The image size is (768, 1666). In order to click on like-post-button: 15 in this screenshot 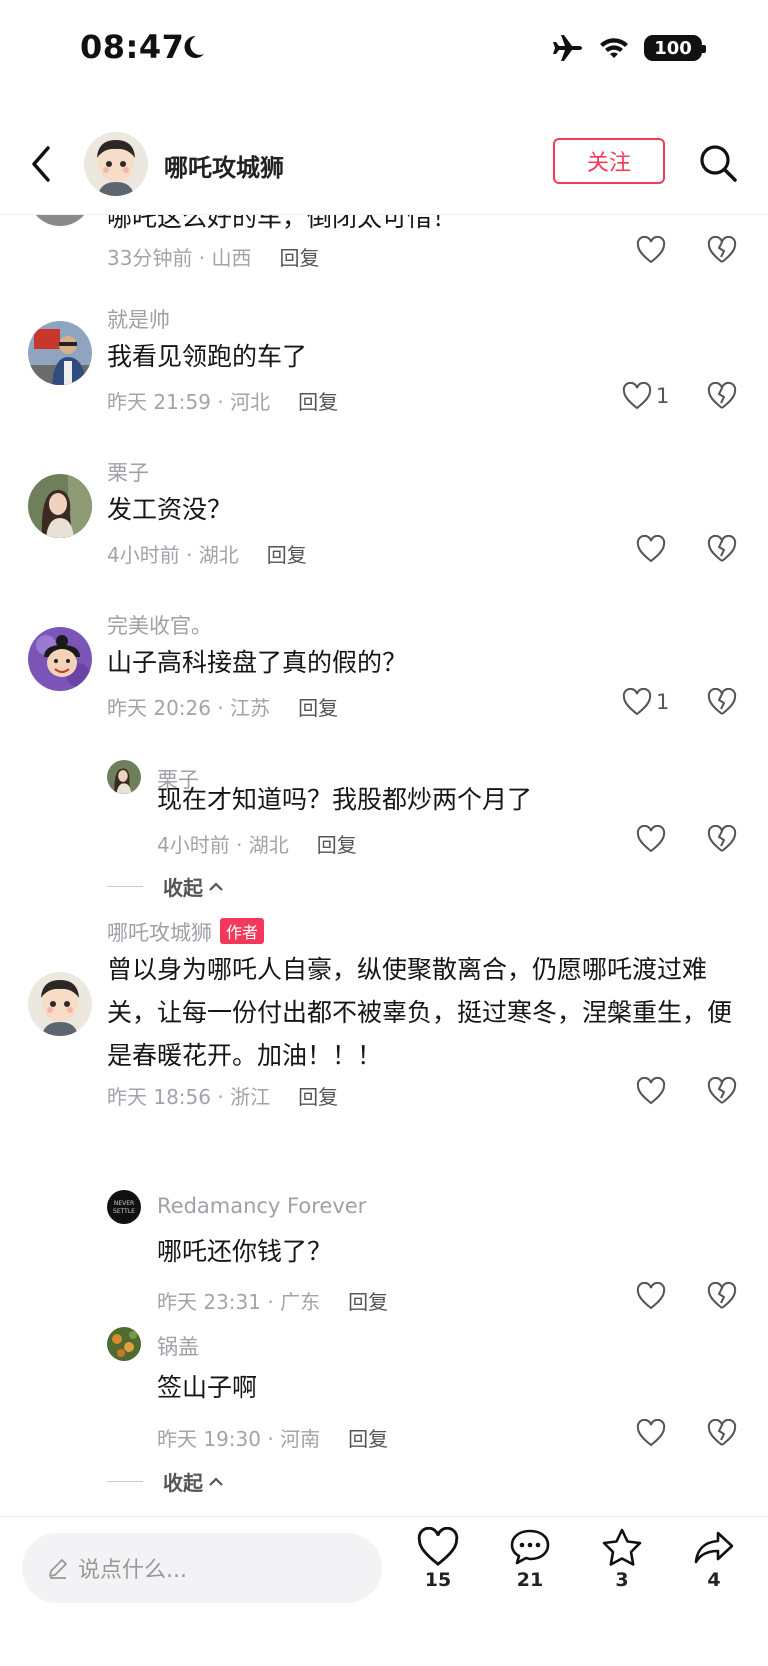, I will do `click(438, 1559)`.